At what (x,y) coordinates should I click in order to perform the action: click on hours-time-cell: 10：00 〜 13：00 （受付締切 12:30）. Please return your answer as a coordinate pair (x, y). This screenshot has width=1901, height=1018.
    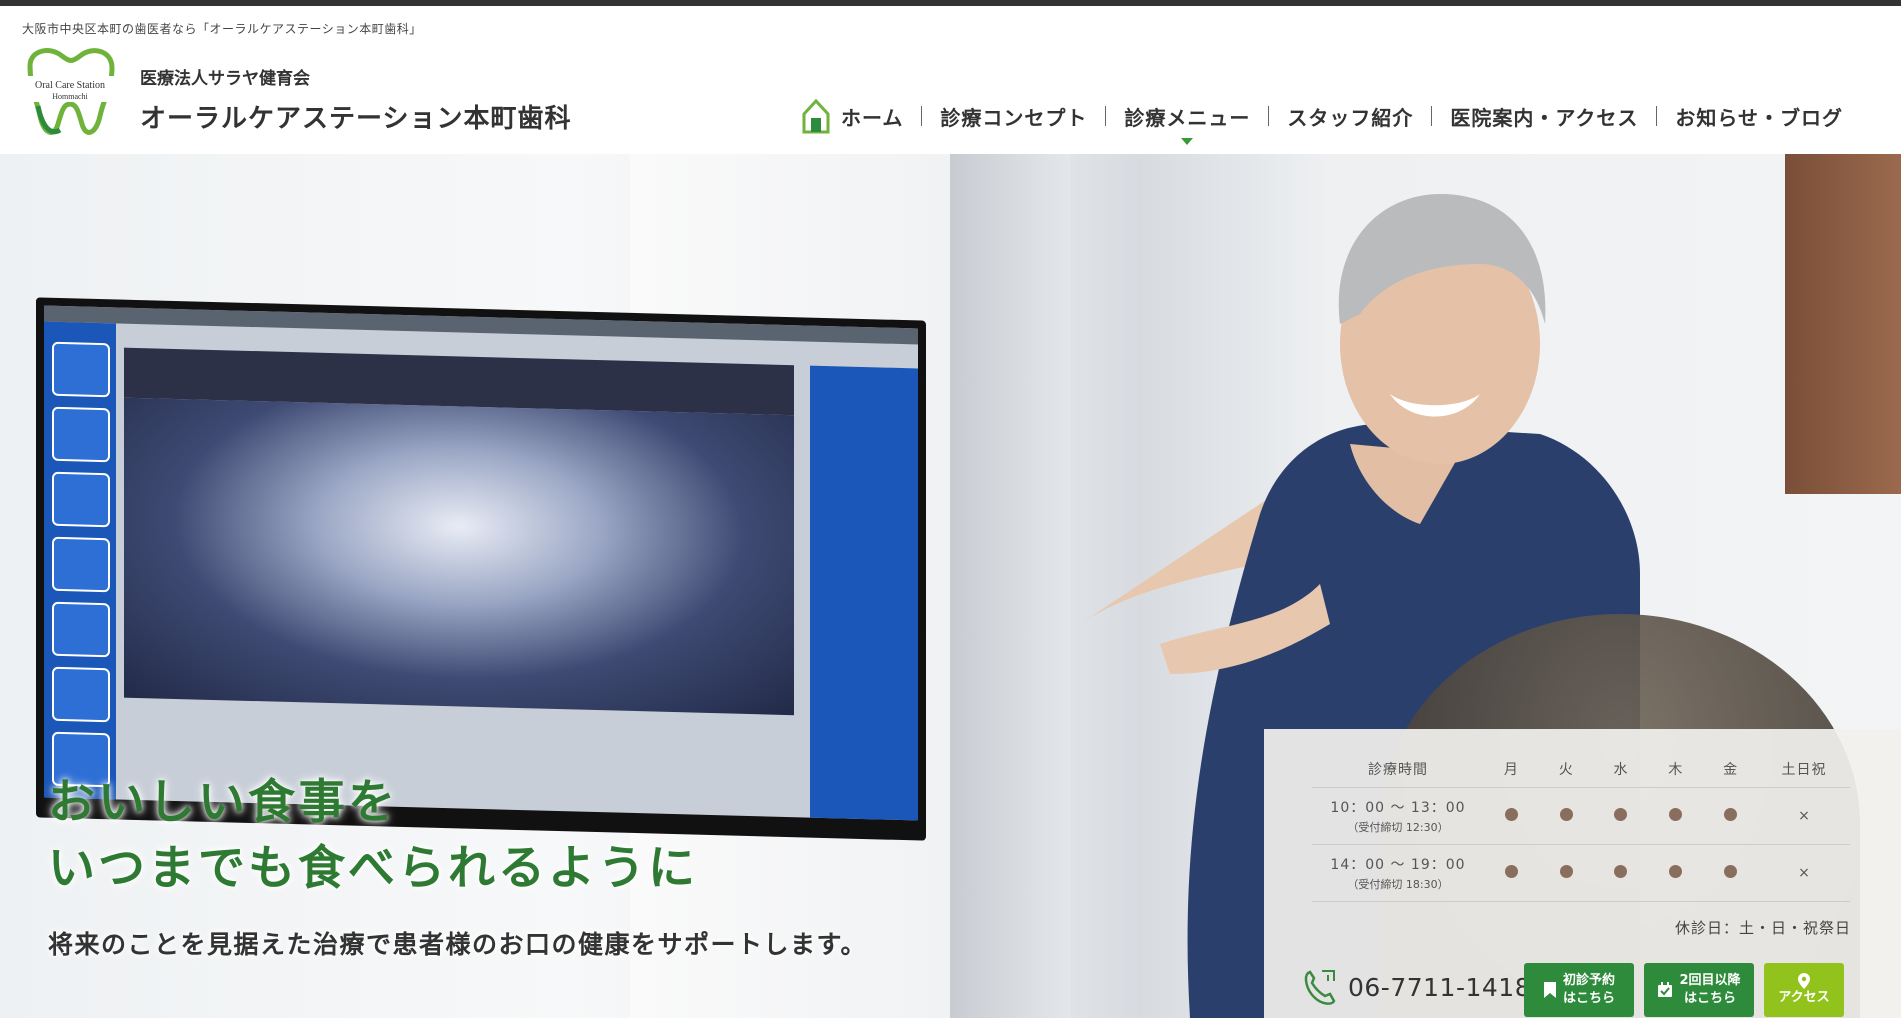
    Looking at the image, I should click on (1398, 816).